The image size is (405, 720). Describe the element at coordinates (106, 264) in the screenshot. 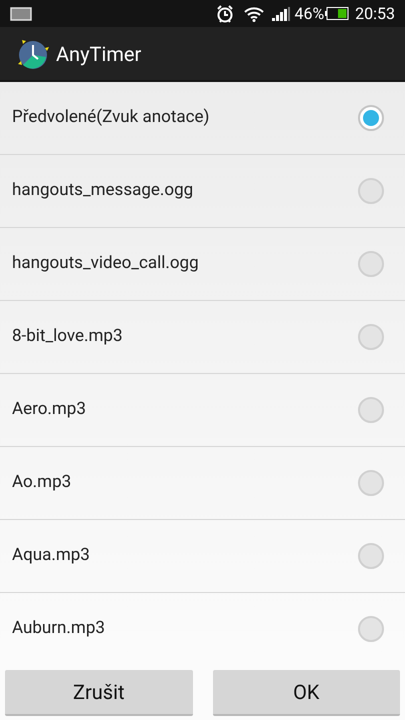

I see `option-label: hangouts_video_call.ogg` at that location.